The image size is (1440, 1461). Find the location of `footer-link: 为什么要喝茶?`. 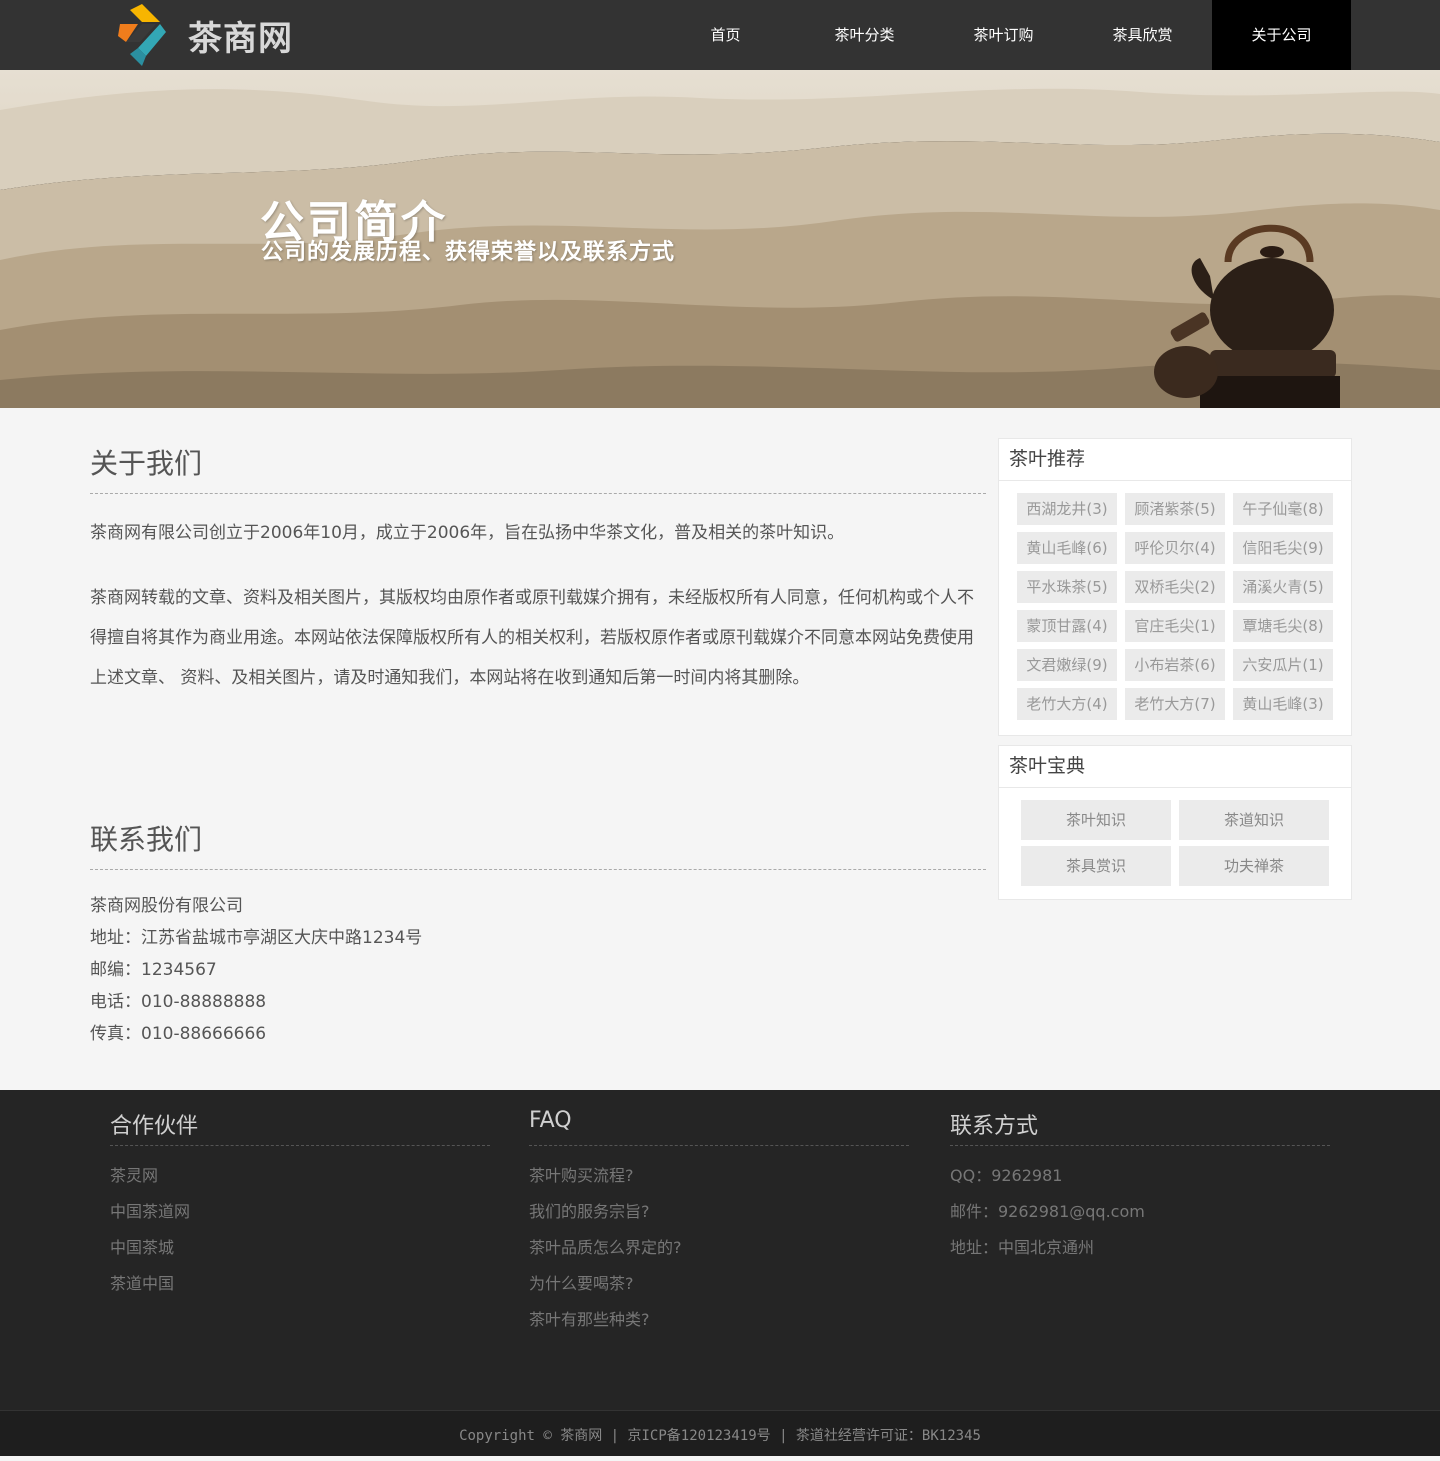

footer-link: 为什么要喝茶? is located at coordinates (605, 1284).